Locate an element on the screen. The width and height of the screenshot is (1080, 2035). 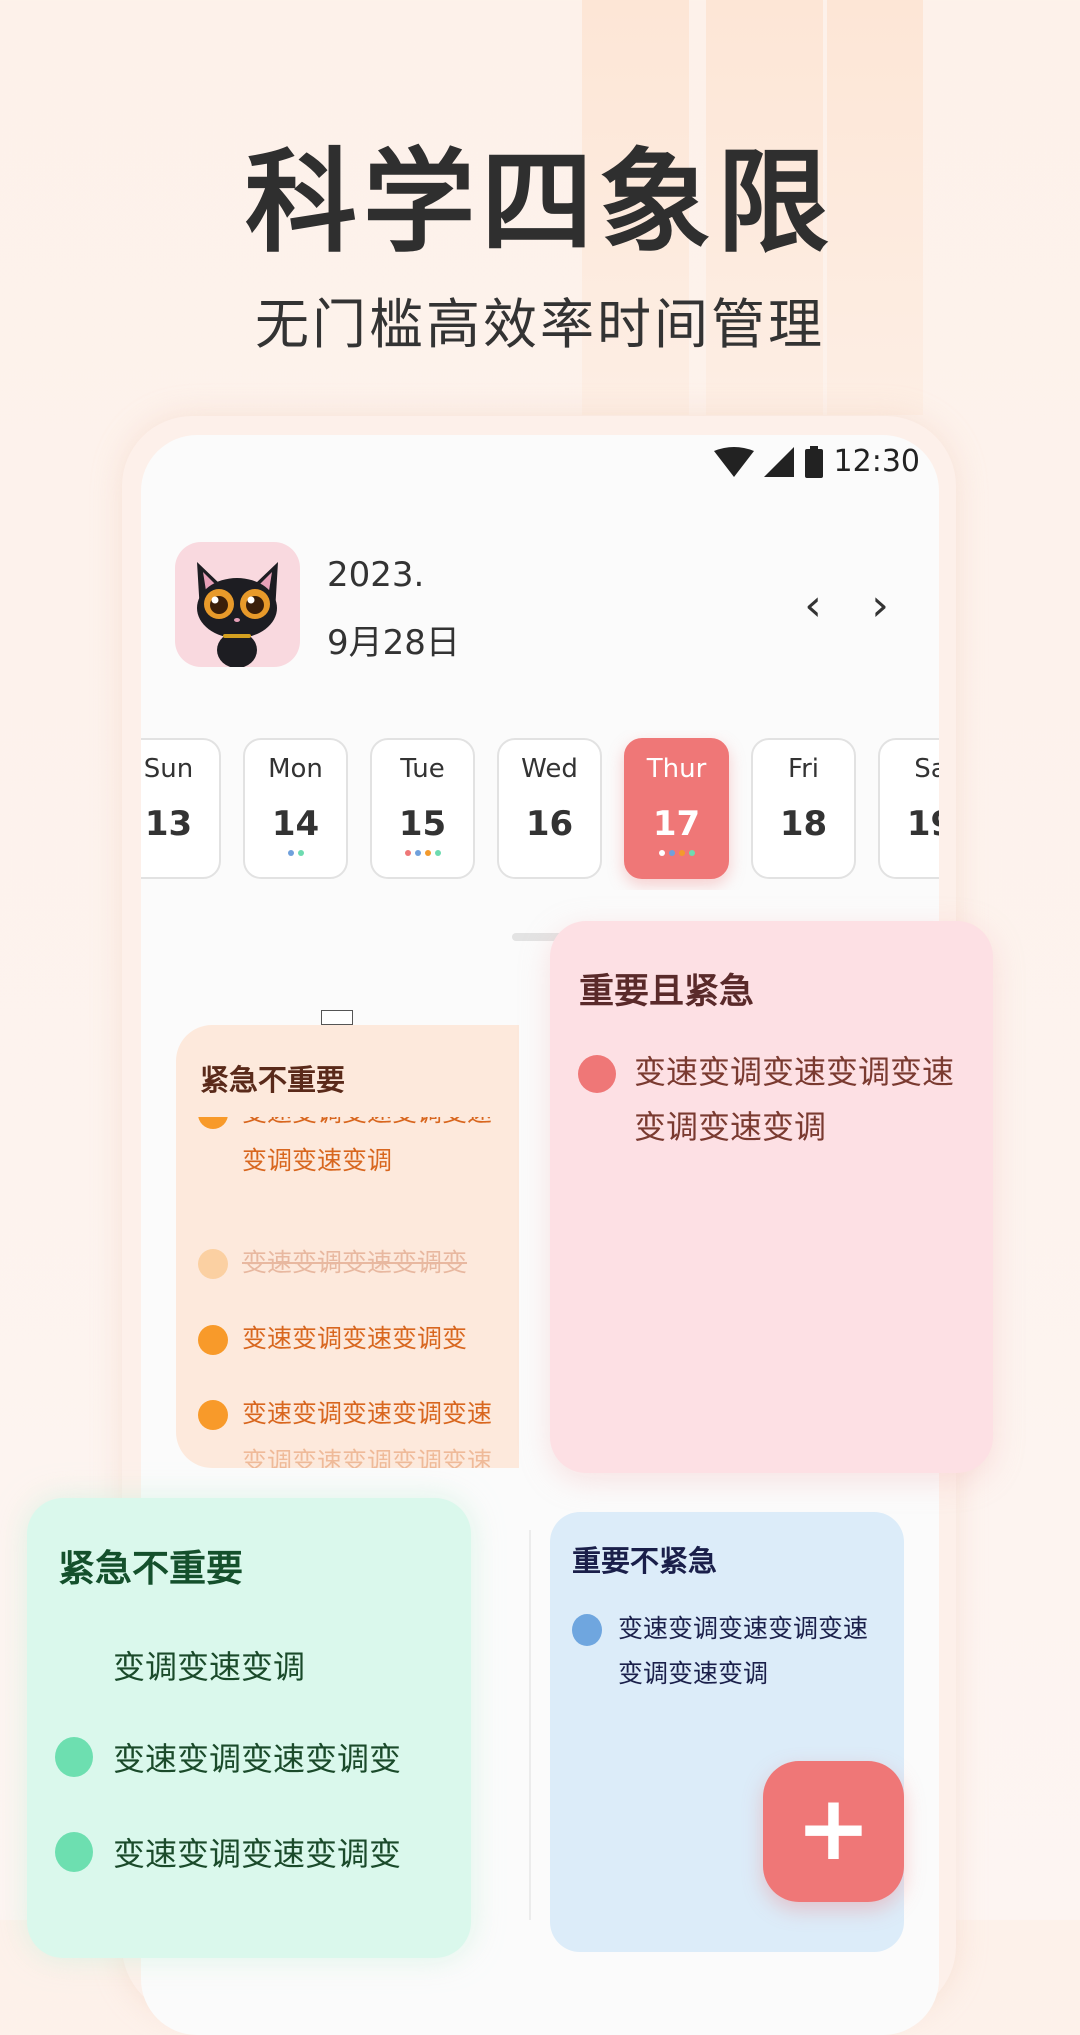
next-arrow-icon: › is located at coordinates (880, 605).